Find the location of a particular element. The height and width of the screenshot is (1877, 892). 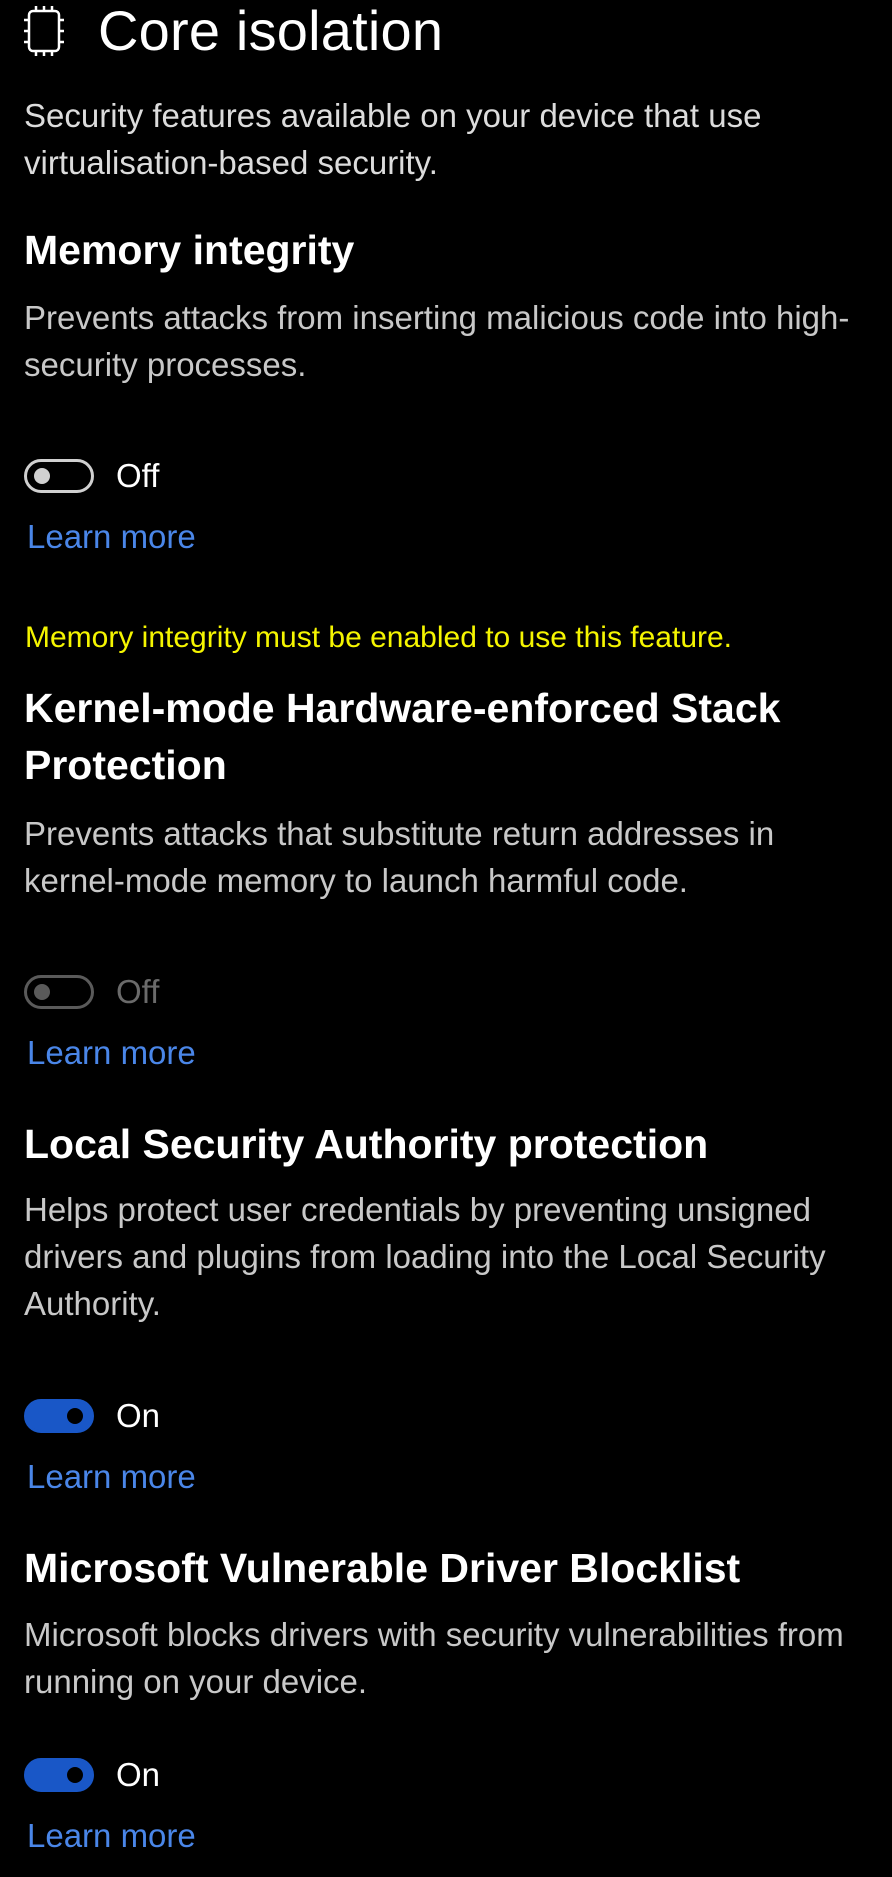

page-header: Core isolation is located at coordinates (233, 31).